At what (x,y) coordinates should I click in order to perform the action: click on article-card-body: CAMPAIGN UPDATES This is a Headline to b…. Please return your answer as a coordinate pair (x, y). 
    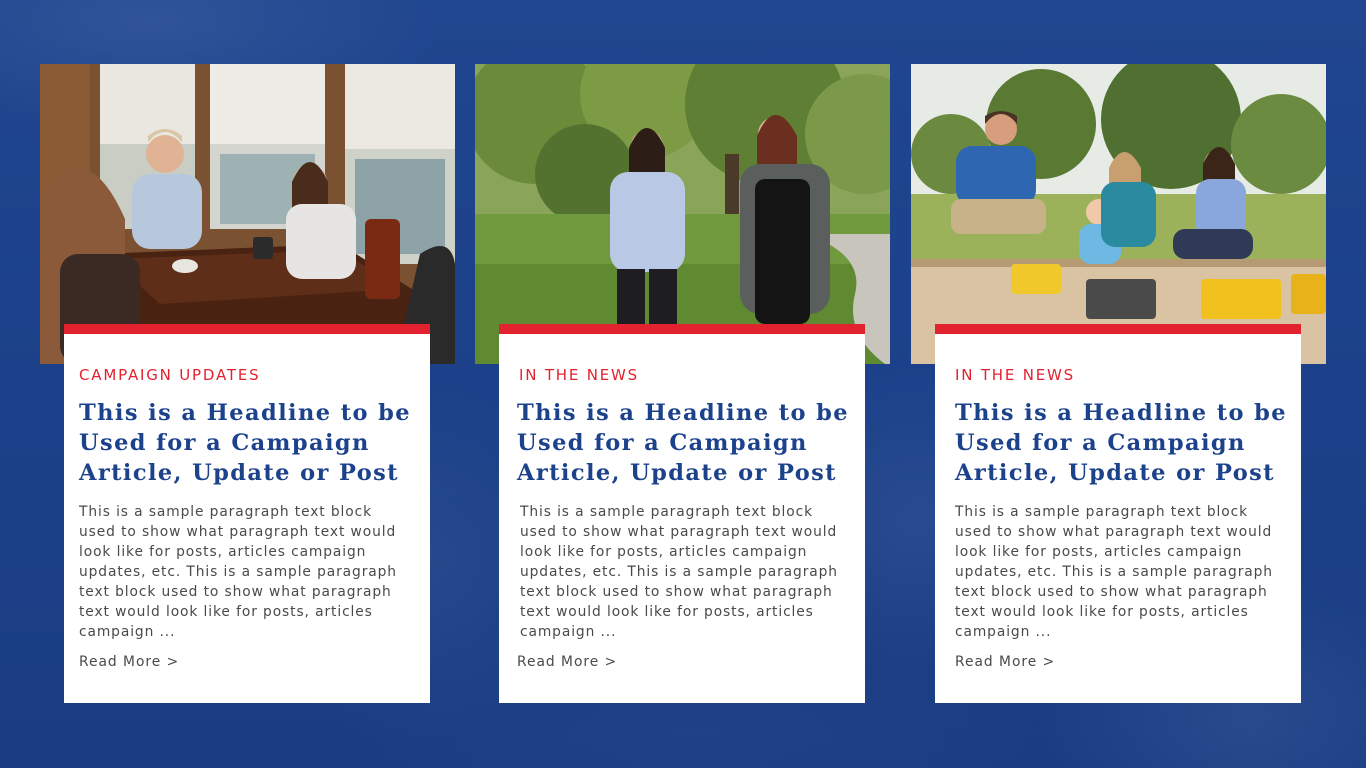
    Looking at the image, I should click on (247, 513).